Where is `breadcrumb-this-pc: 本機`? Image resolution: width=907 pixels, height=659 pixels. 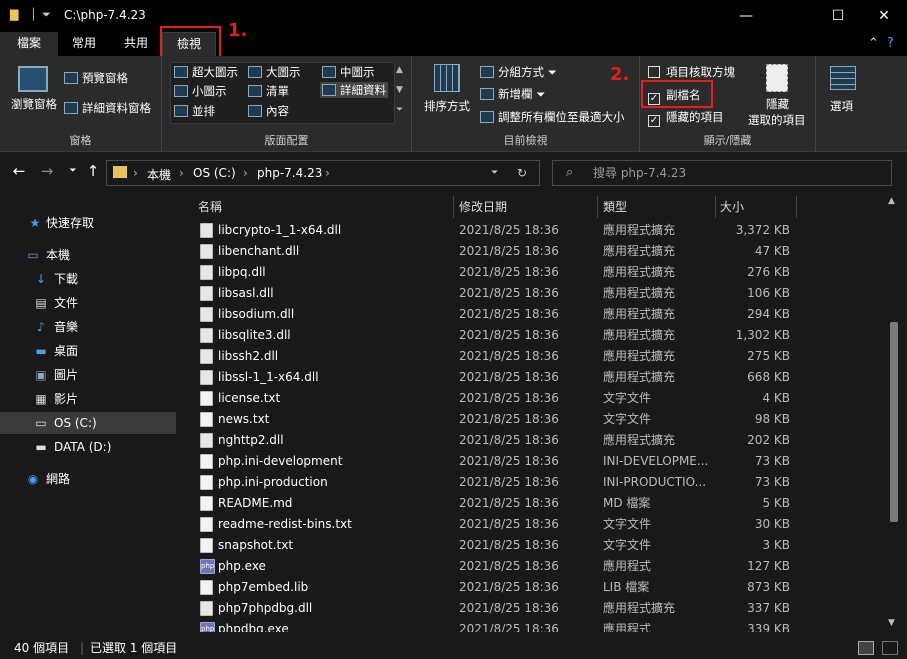 breadcrumb-this-pc: 本機 is located at coordinates (159, 174).